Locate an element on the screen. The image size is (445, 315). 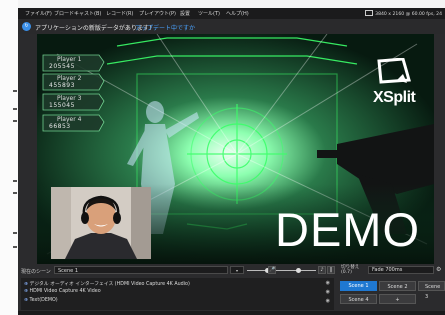
menu-broadcast: ブロードキャスト(B) is located at coordinates (77, 13).